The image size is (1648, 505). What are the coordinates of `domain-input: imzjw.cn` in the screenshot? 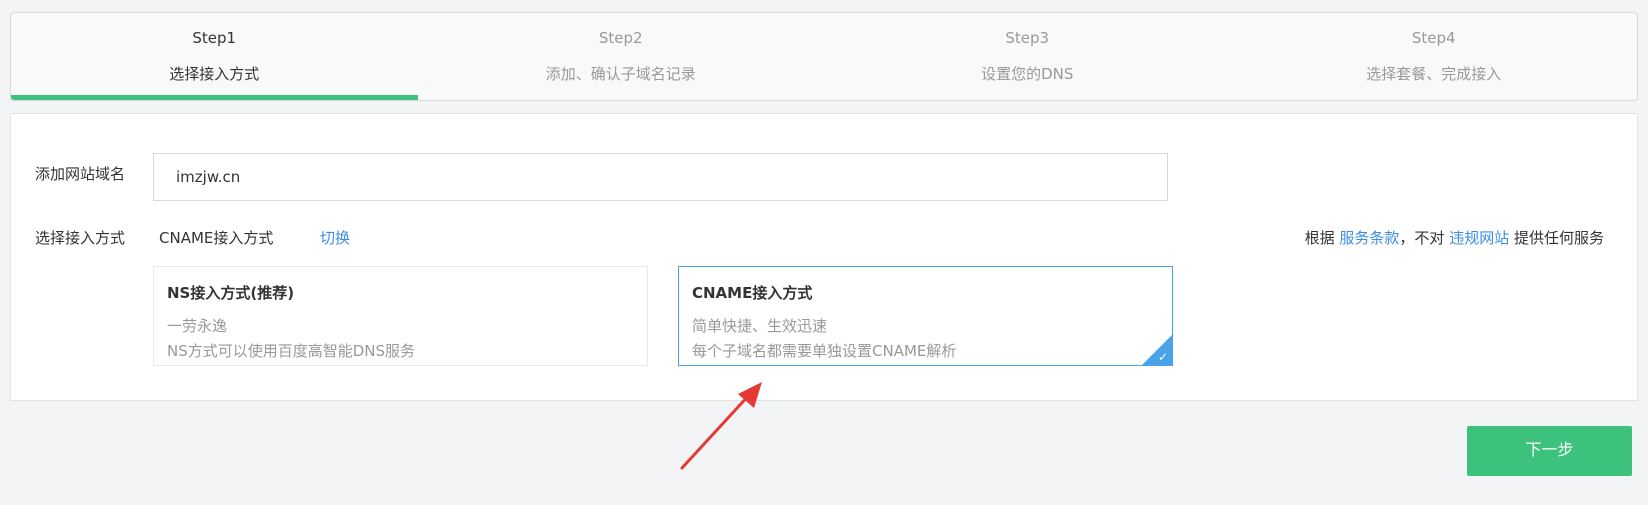 It's located at (660, 177).